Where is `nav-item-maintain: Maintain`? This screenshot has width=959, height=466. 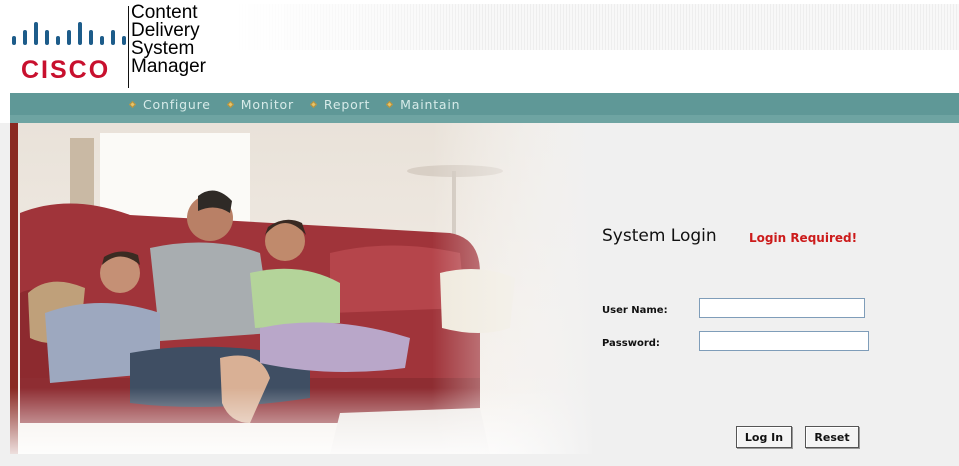
nav-item-maintain: Maintain is located at coordinates (423, 104).